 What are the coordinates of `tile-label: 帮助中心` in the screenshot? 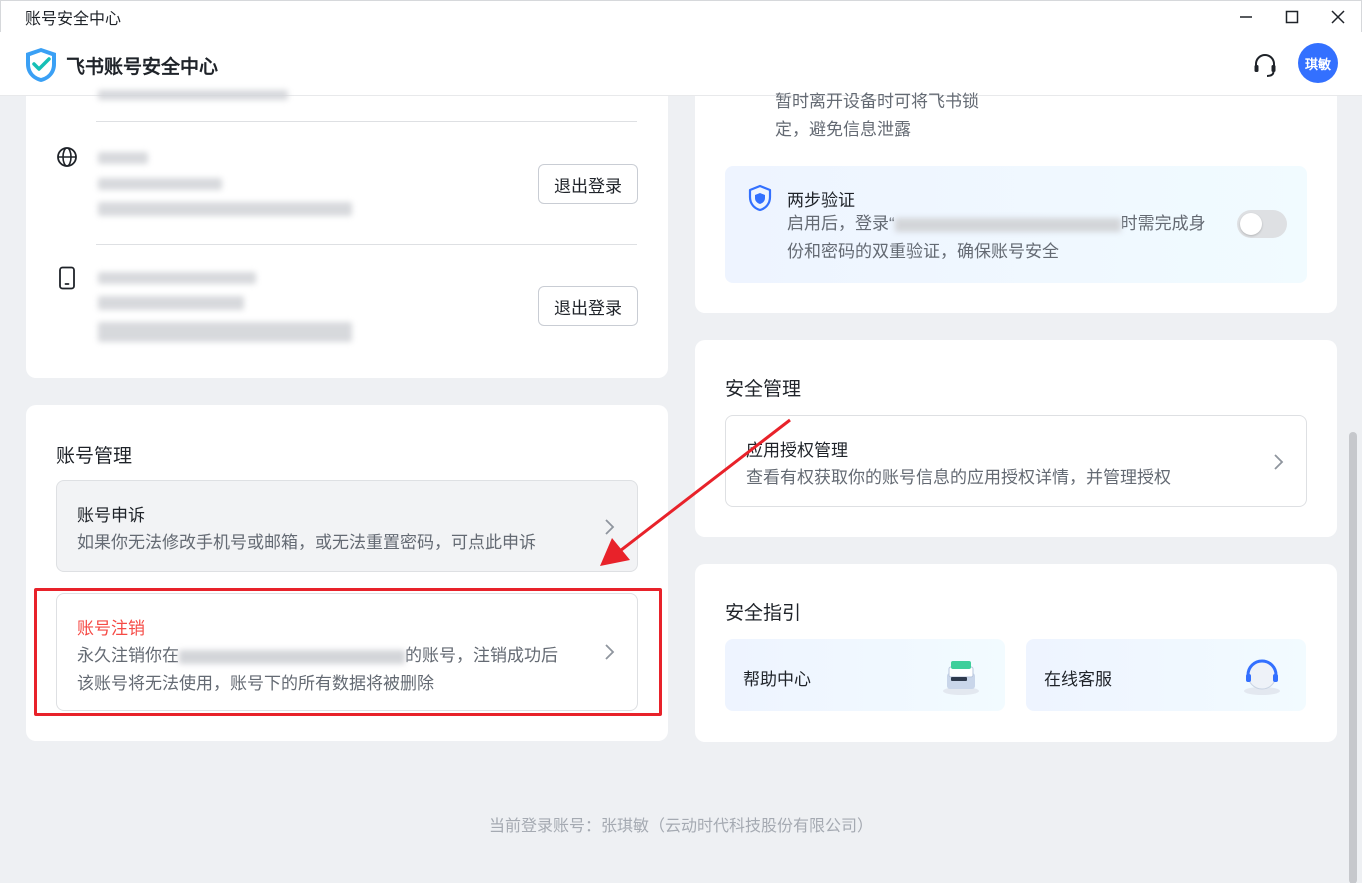 It's located at (777, 677).